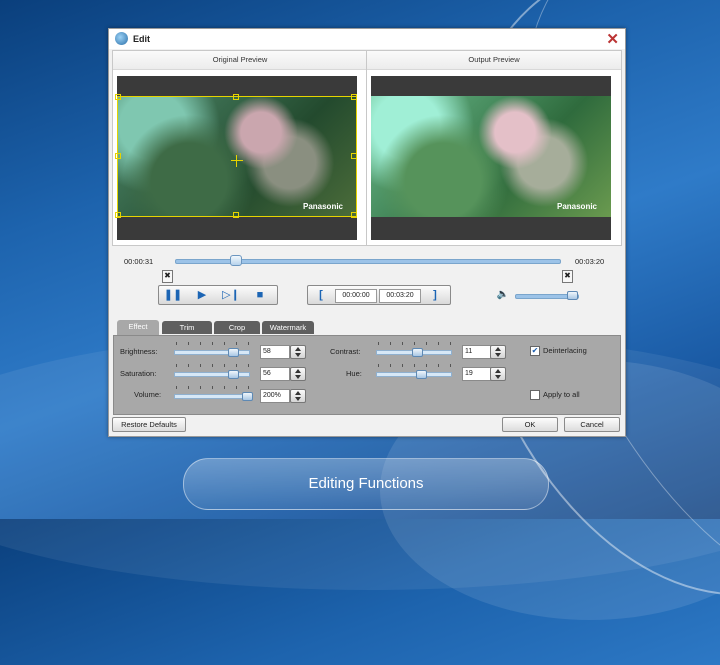  I want to click on saturation-slider-thumb, so click(233, 374).